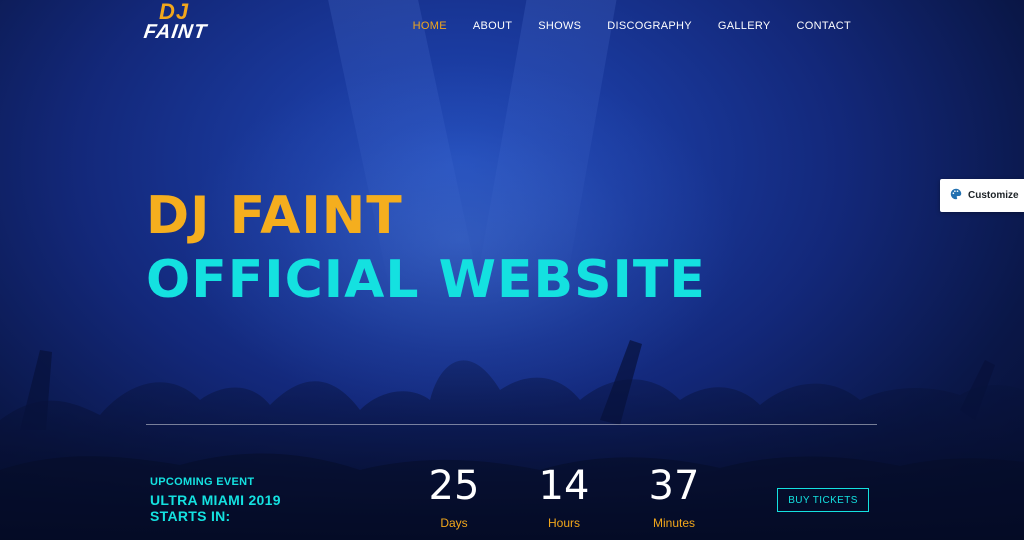 This screenshot has width=1024, height=540. I want to click on customize-button: Customize, so click(982, 195).